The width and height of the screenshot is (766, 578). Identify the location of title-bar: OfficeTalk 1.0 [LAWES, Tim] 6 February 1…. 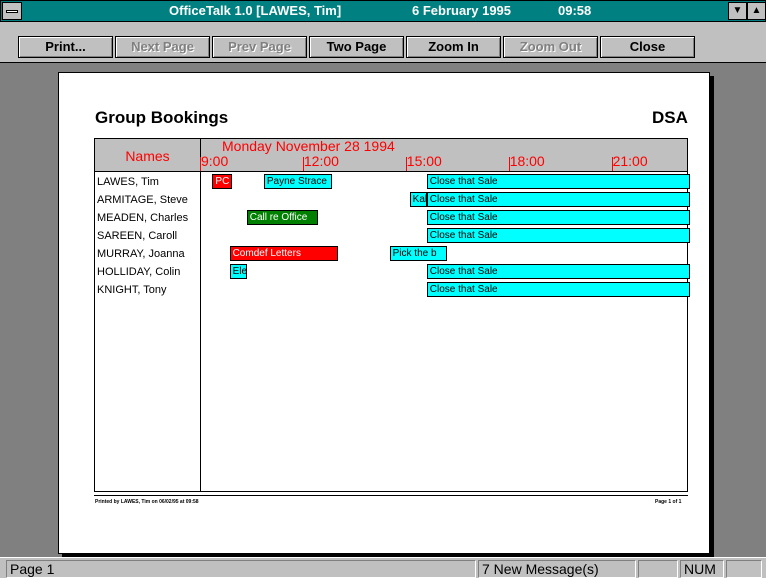
(383, 11).